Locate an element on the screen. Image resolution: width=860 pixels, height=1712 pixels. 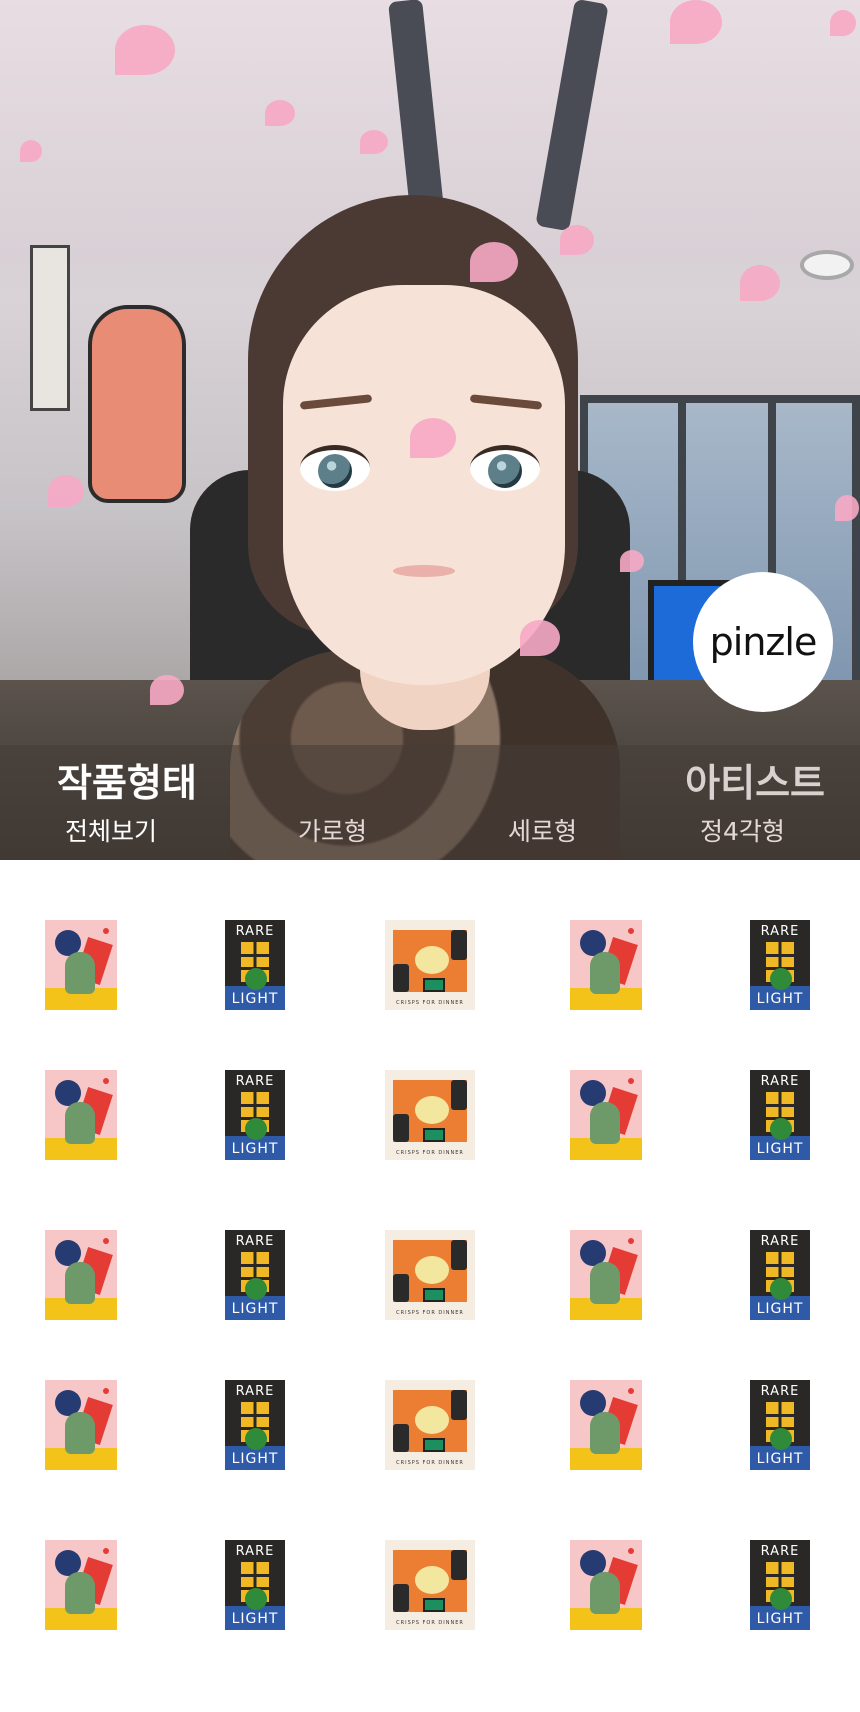
tab-square: 정4각형 is located at coordinates (742, 830).